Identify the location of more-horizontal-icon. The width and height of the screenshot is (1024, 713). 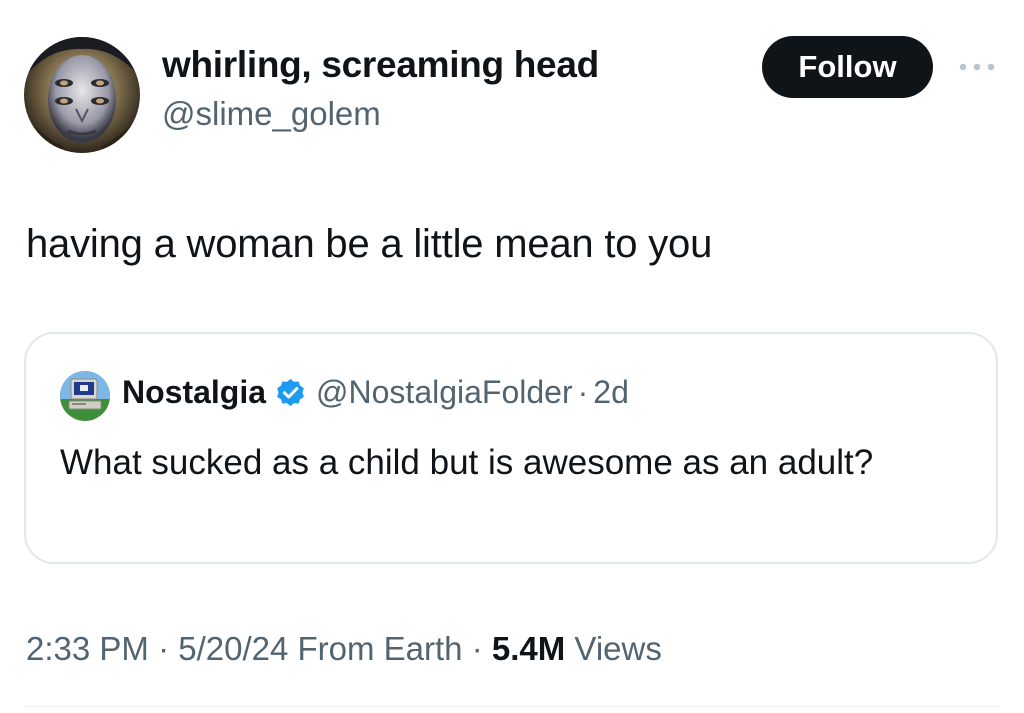
(977, 67).